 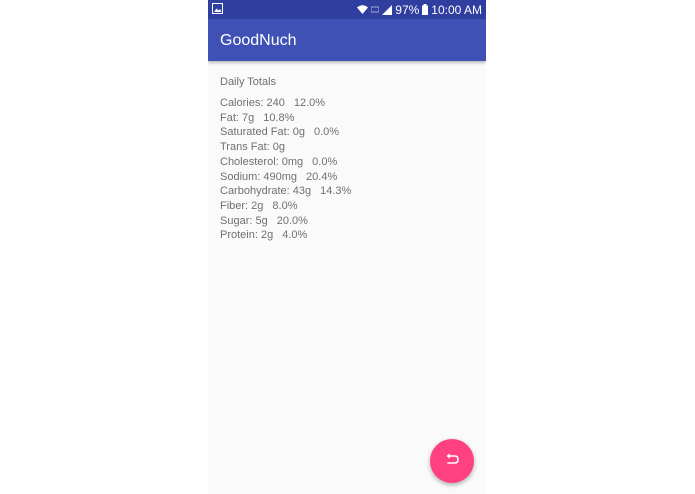 What do you see at coordinates (262, 161) in the screenshot?
I see `nutrient-label: Cholesterol: 0mg` at bounding box center [262, 161].